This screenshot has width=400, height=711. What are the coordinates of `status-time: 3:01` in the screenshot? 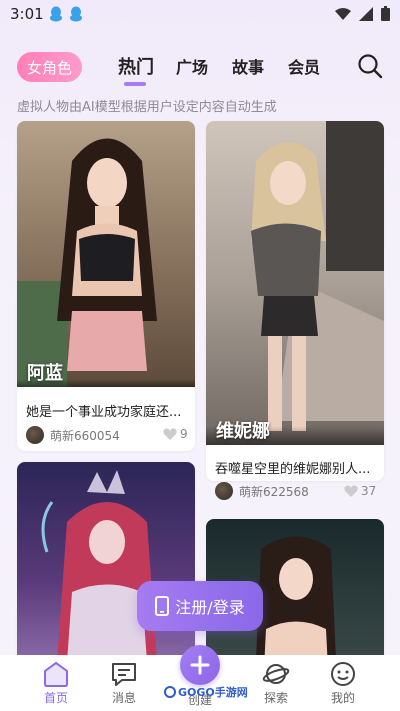 It's located at (27, 14).